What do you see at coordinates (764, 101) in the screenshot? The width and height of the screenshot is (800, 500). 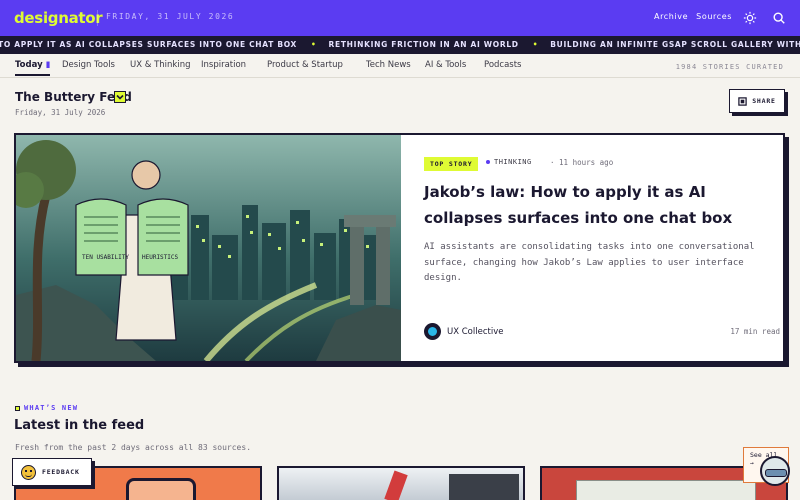 I see `share-label: SHARE` at bounding box center [764, 101].